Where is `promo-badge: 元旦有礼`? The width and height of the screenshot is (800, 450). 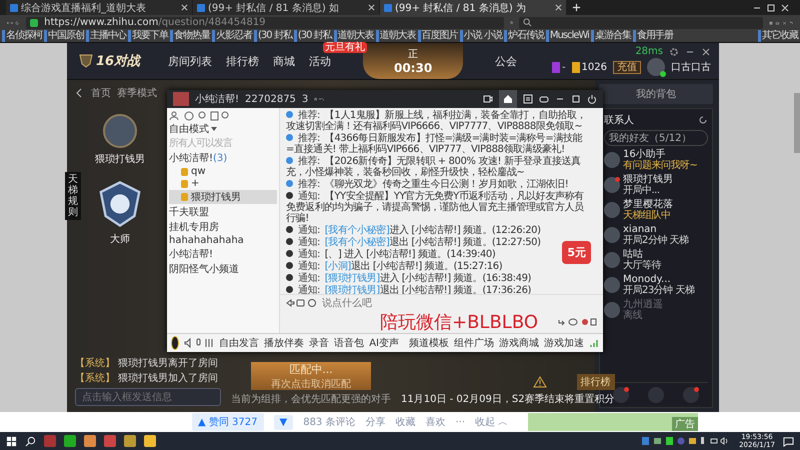
promo-badge: 元旦有礼 is located at coordinates (345, 47).